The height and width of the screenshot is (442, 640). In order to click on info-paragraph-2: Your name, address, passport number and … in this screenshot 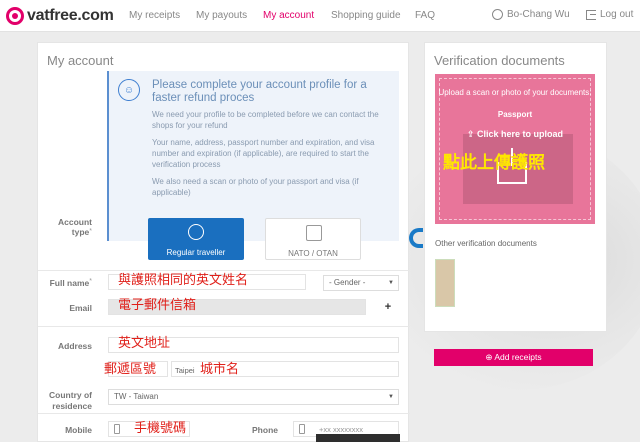, I will do `click(263, 153)`.